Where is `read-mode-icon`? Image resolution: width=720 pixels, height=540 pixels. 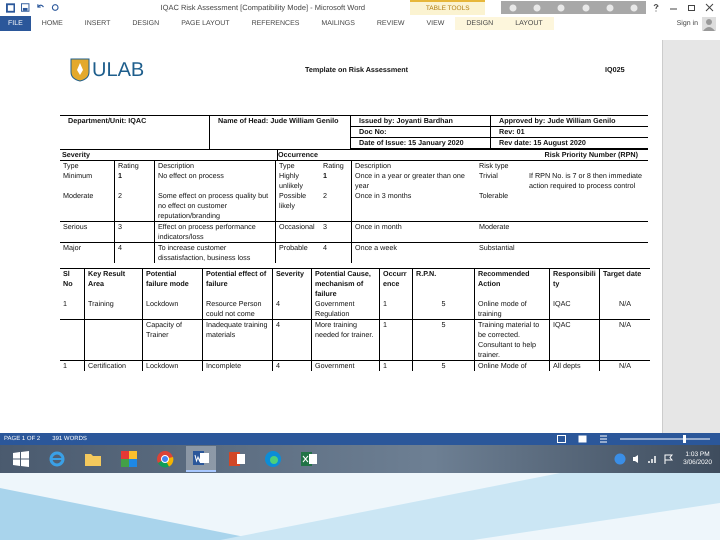 read-mode-icon is located at coordinates (561, 439).